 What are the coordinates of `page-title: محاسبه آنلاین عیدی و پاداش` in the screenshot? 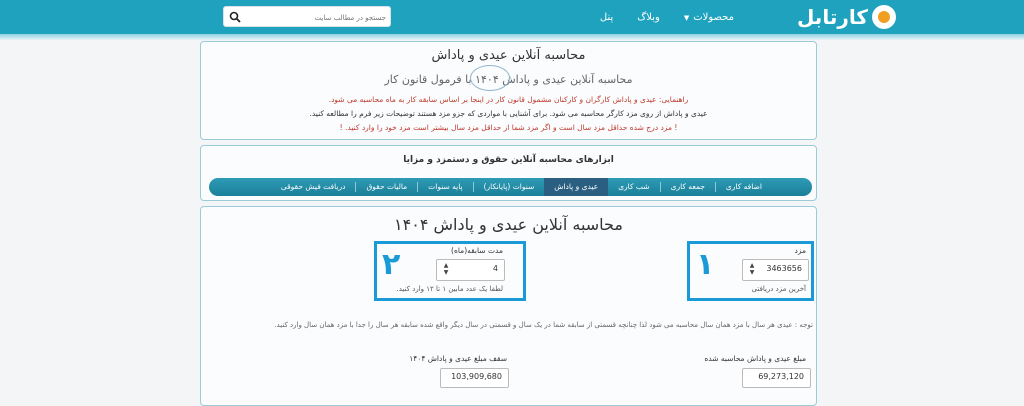 It's located at (508, 55).